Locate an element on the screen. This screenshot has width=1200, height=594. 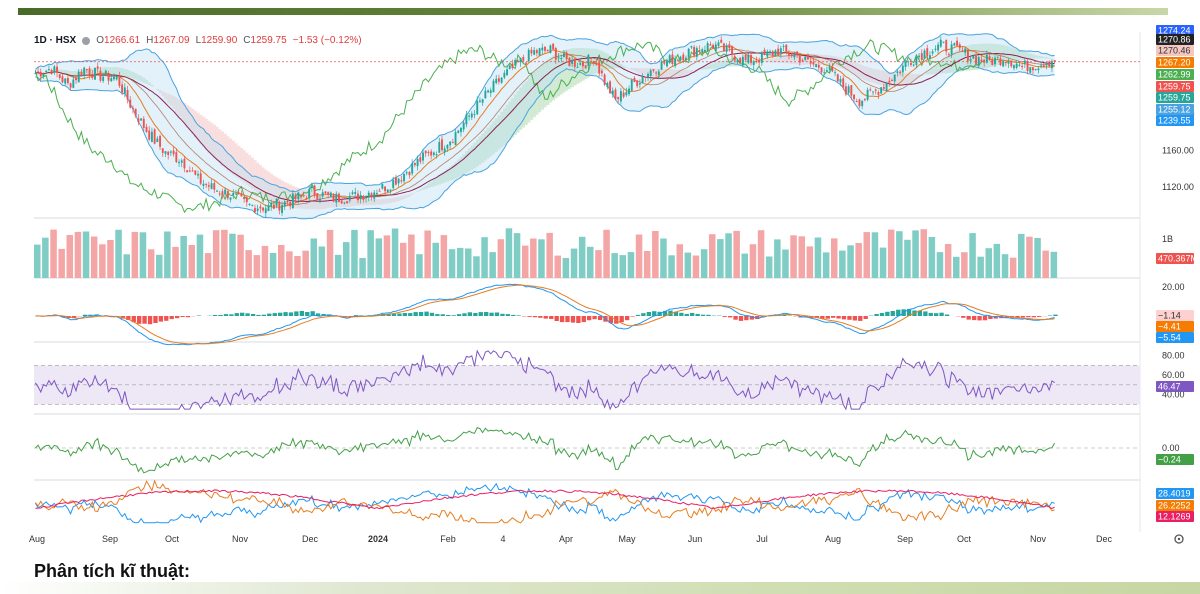
price-badge: 46.47 is located at coordinates (1175, 386).